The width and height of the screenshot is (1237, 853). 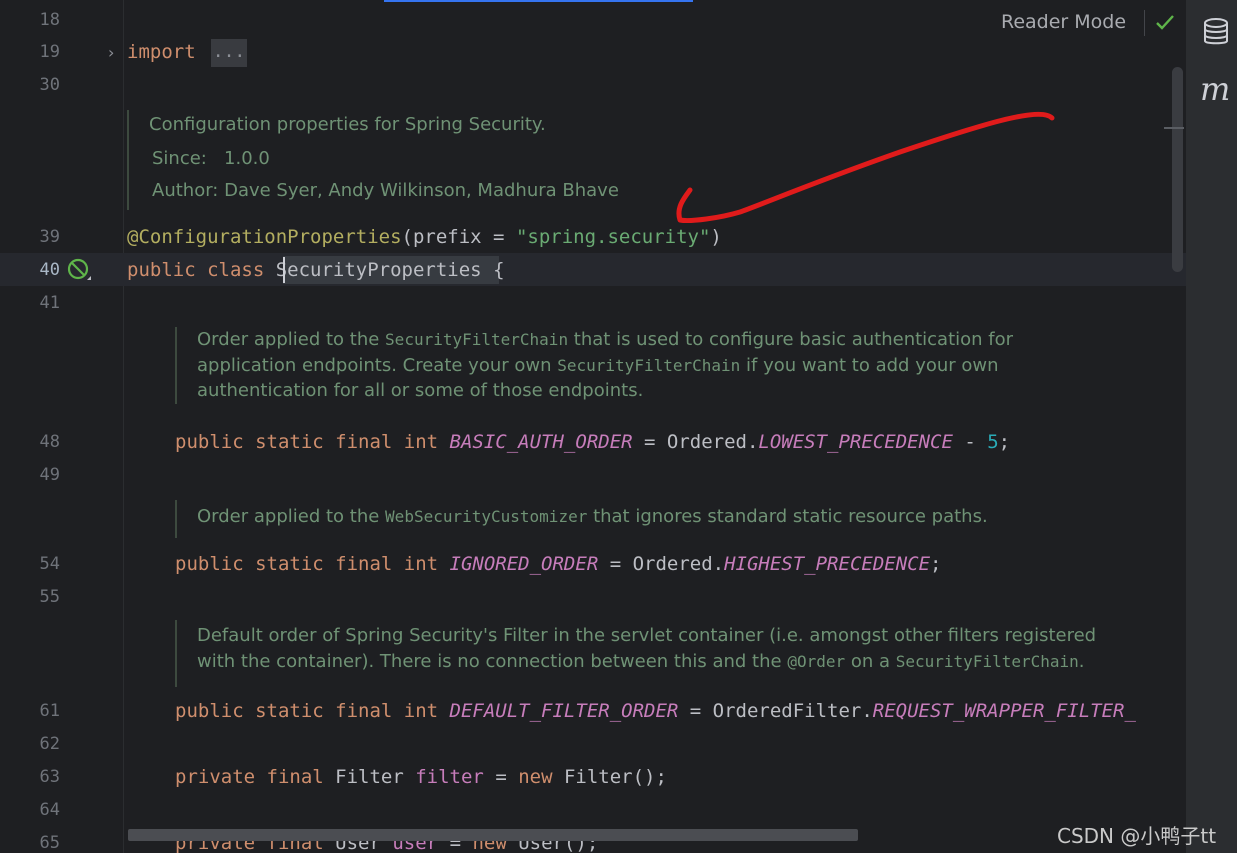 I want to click on vertical-scrollbar, so click(x=1177, y=169).